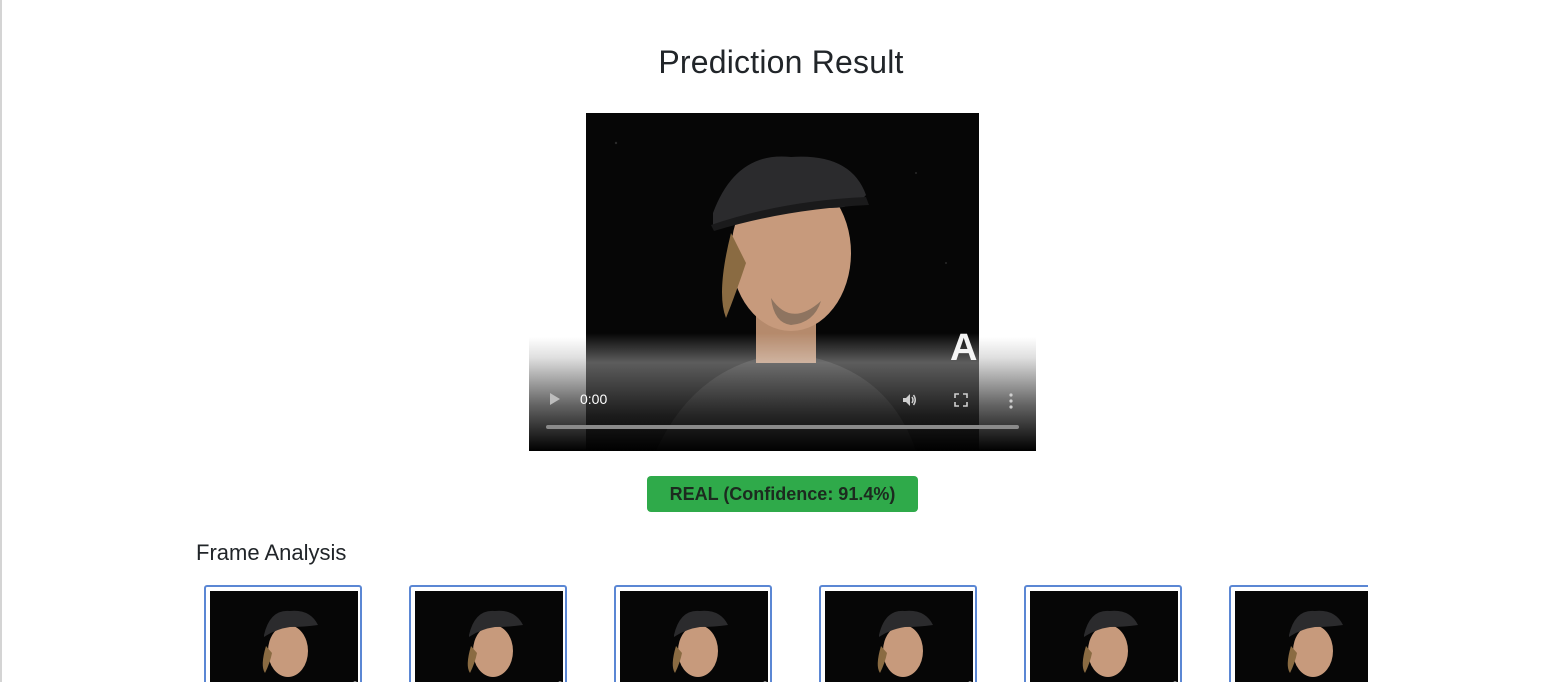 This screenshot has width=1562, height=682. What do you see at coordinates (594, 399) in the screenshot?
I see `video-time: 0:00` at bounding box center [594, 399].